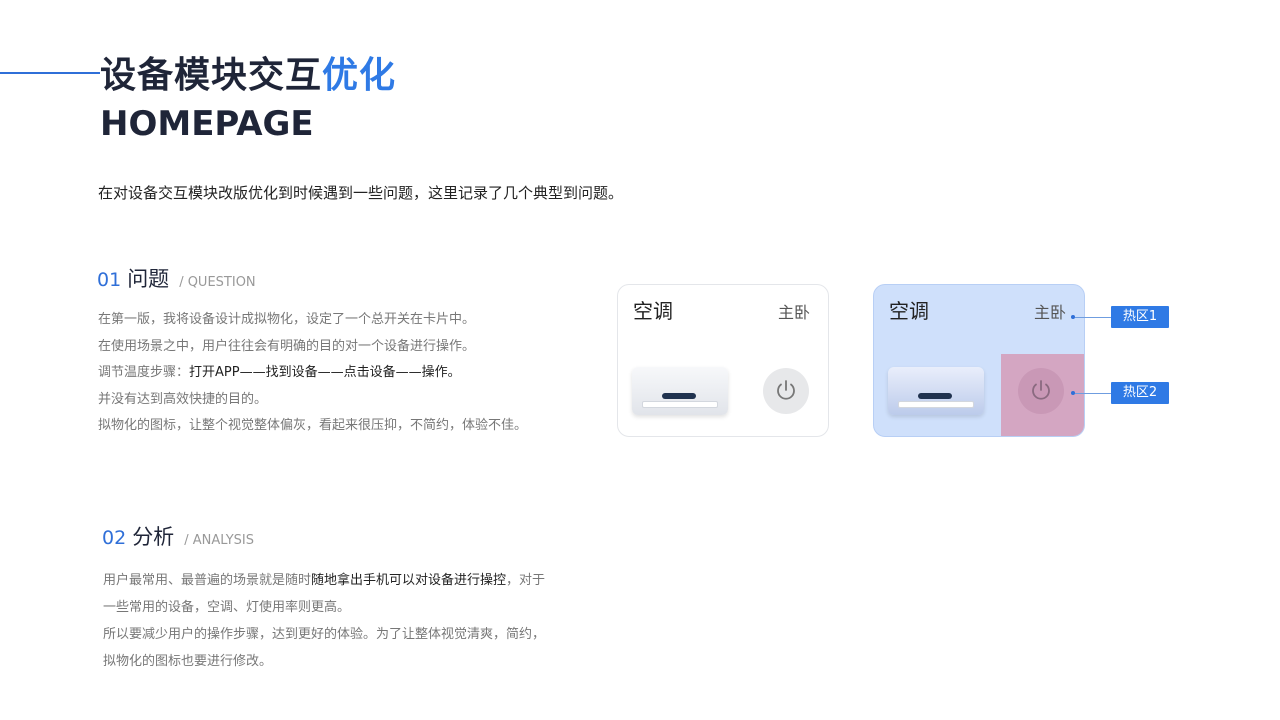  What do you see at coordinates (183, 399) in the screenshot?
I see `question-line: 并没有达到高效快捷的目的。` at bounding box center [183, 399].